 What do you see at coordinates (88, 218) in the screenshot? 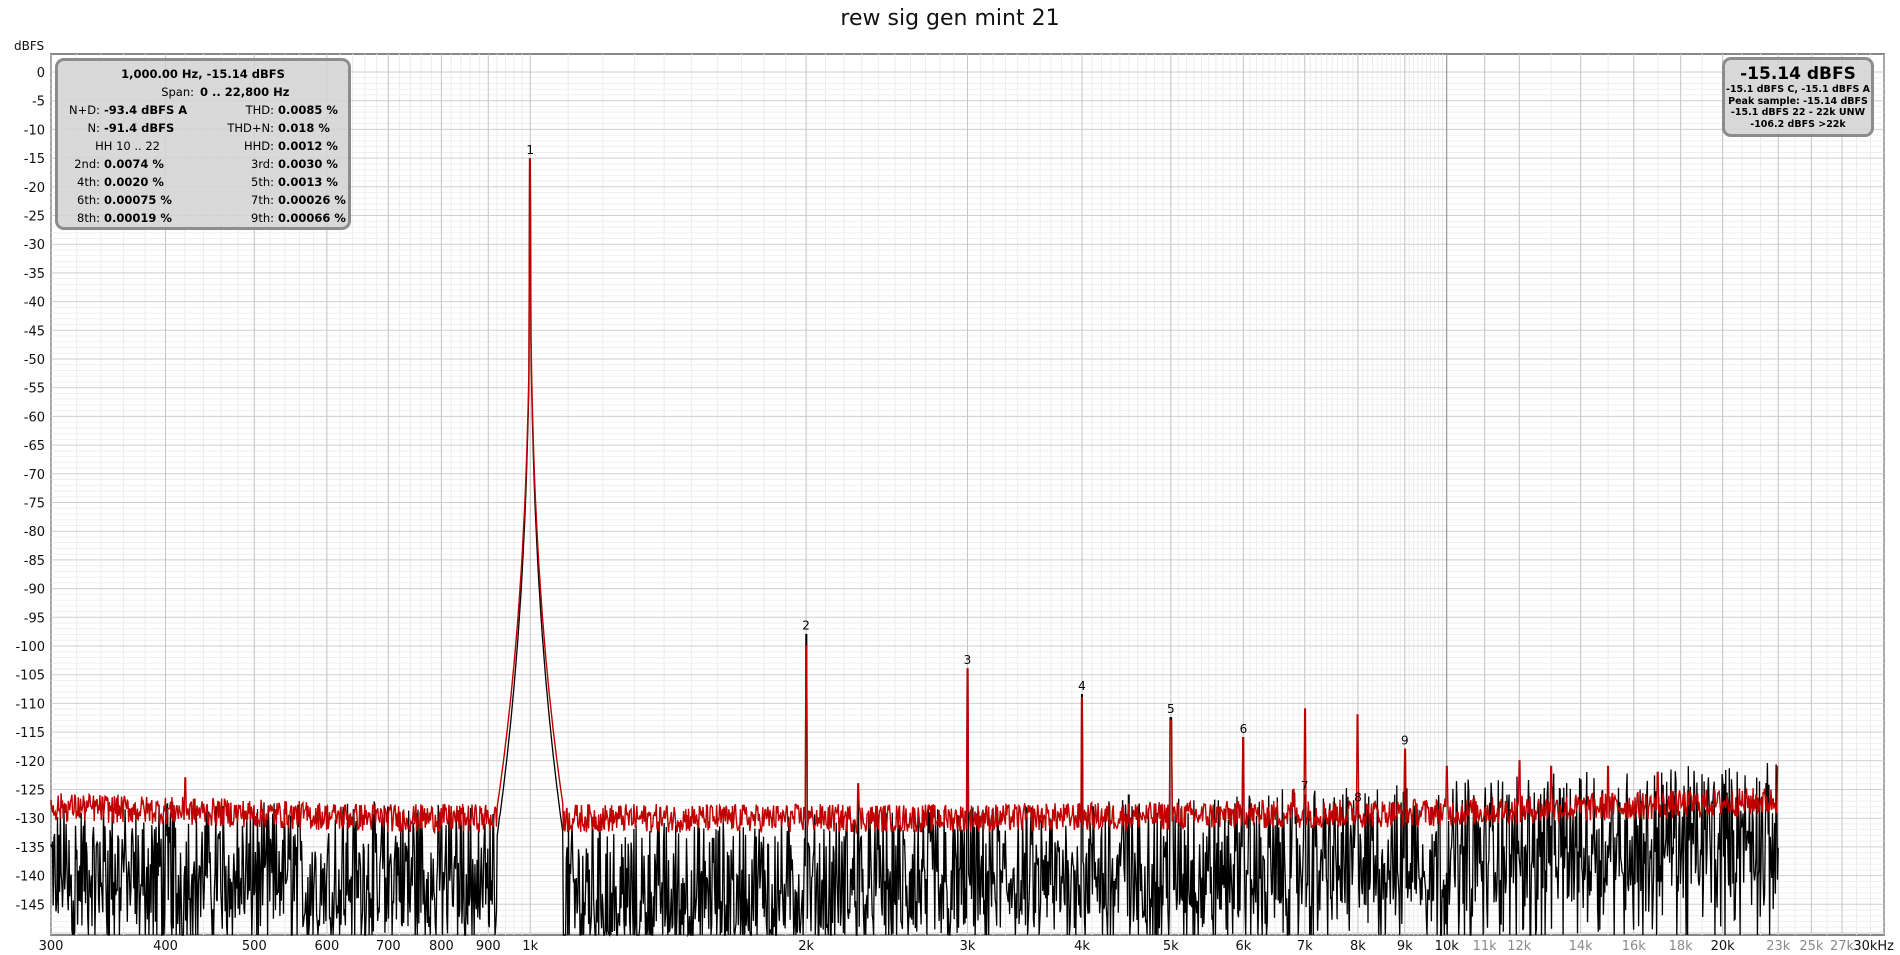
I see `stat-label: 8th:` at bounding box center [88, 218].